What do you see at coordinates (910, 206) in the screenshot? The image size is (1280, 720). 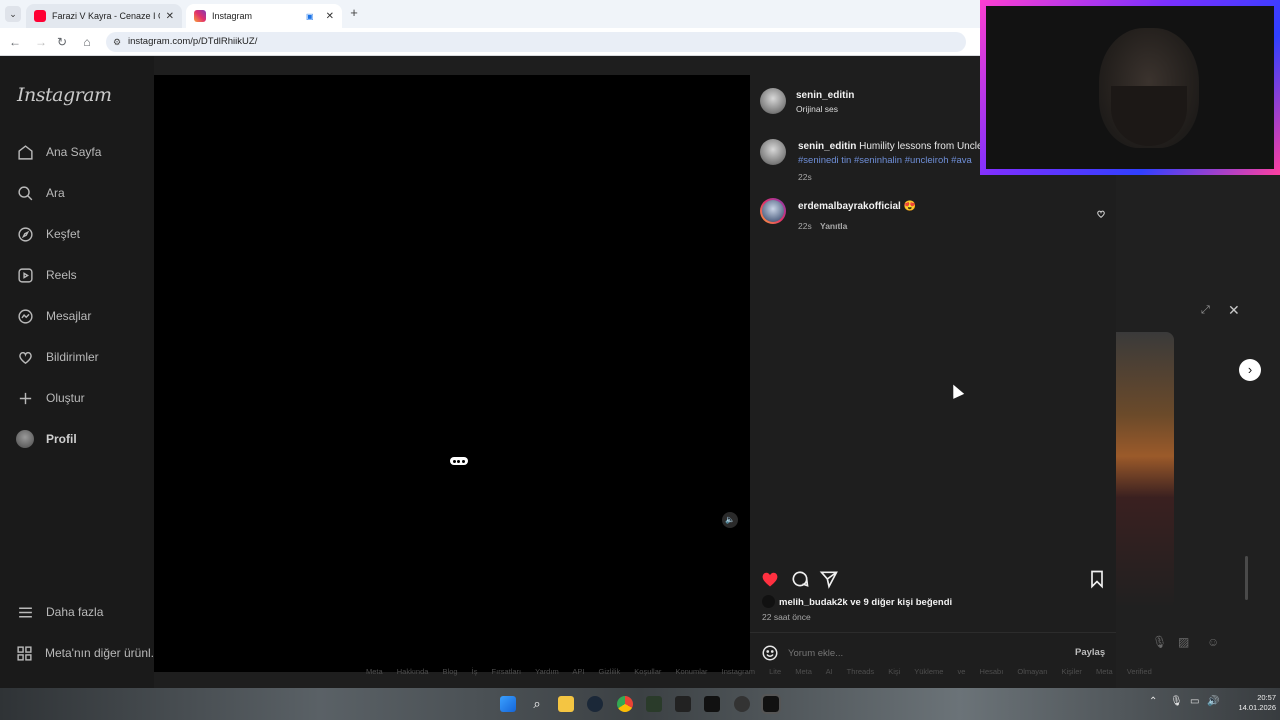 I see `comment-text: 😍` at bounding box center [910, 206].